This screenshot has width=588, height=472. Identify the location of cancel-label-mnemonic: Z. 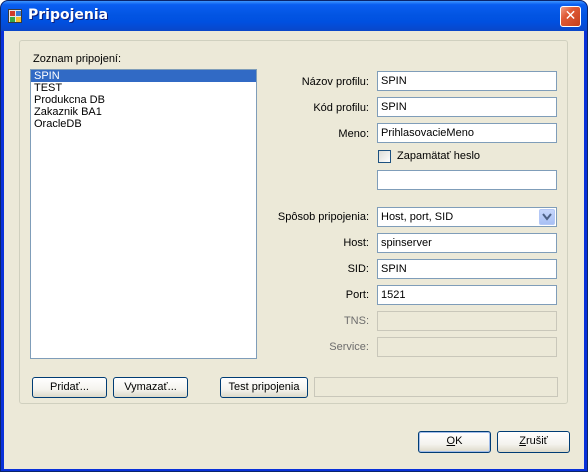
(522, 441).